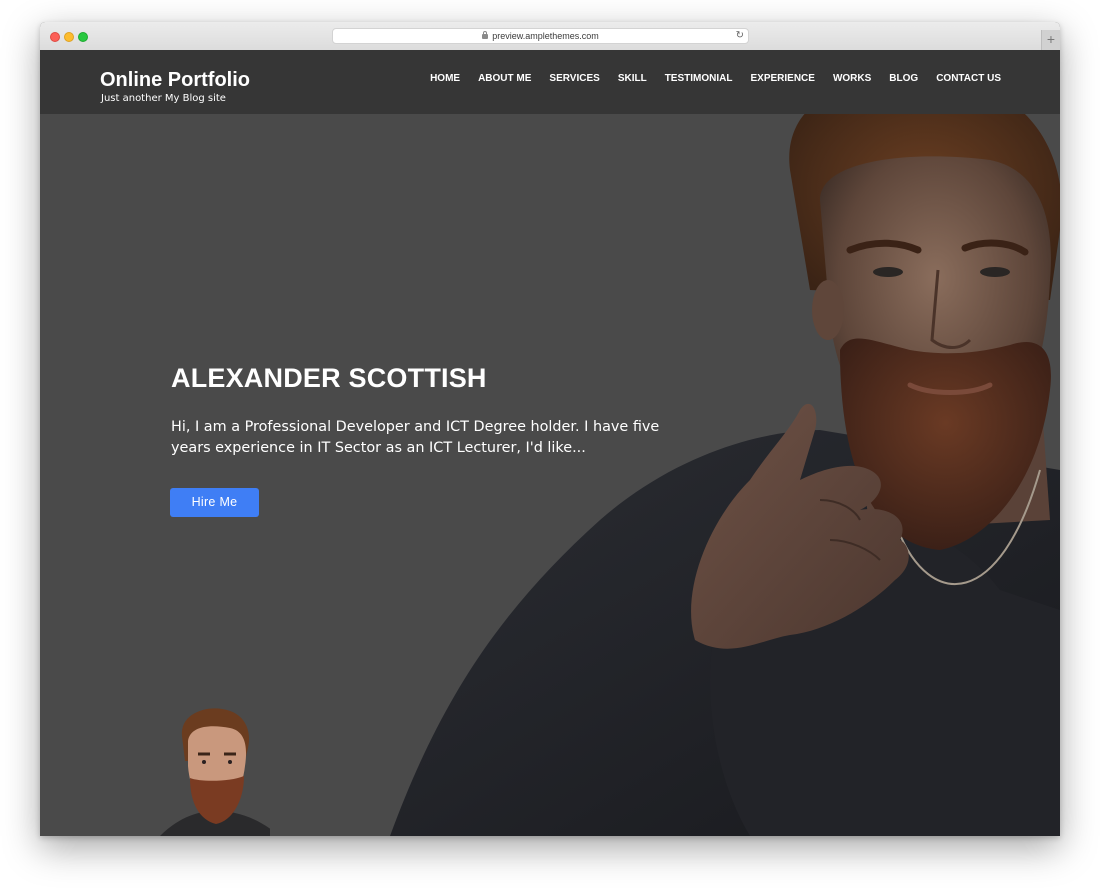  Describe the element at coordinates (574, 78) in the screenshot. I see `nav-item-services: SERVICES` at that location.